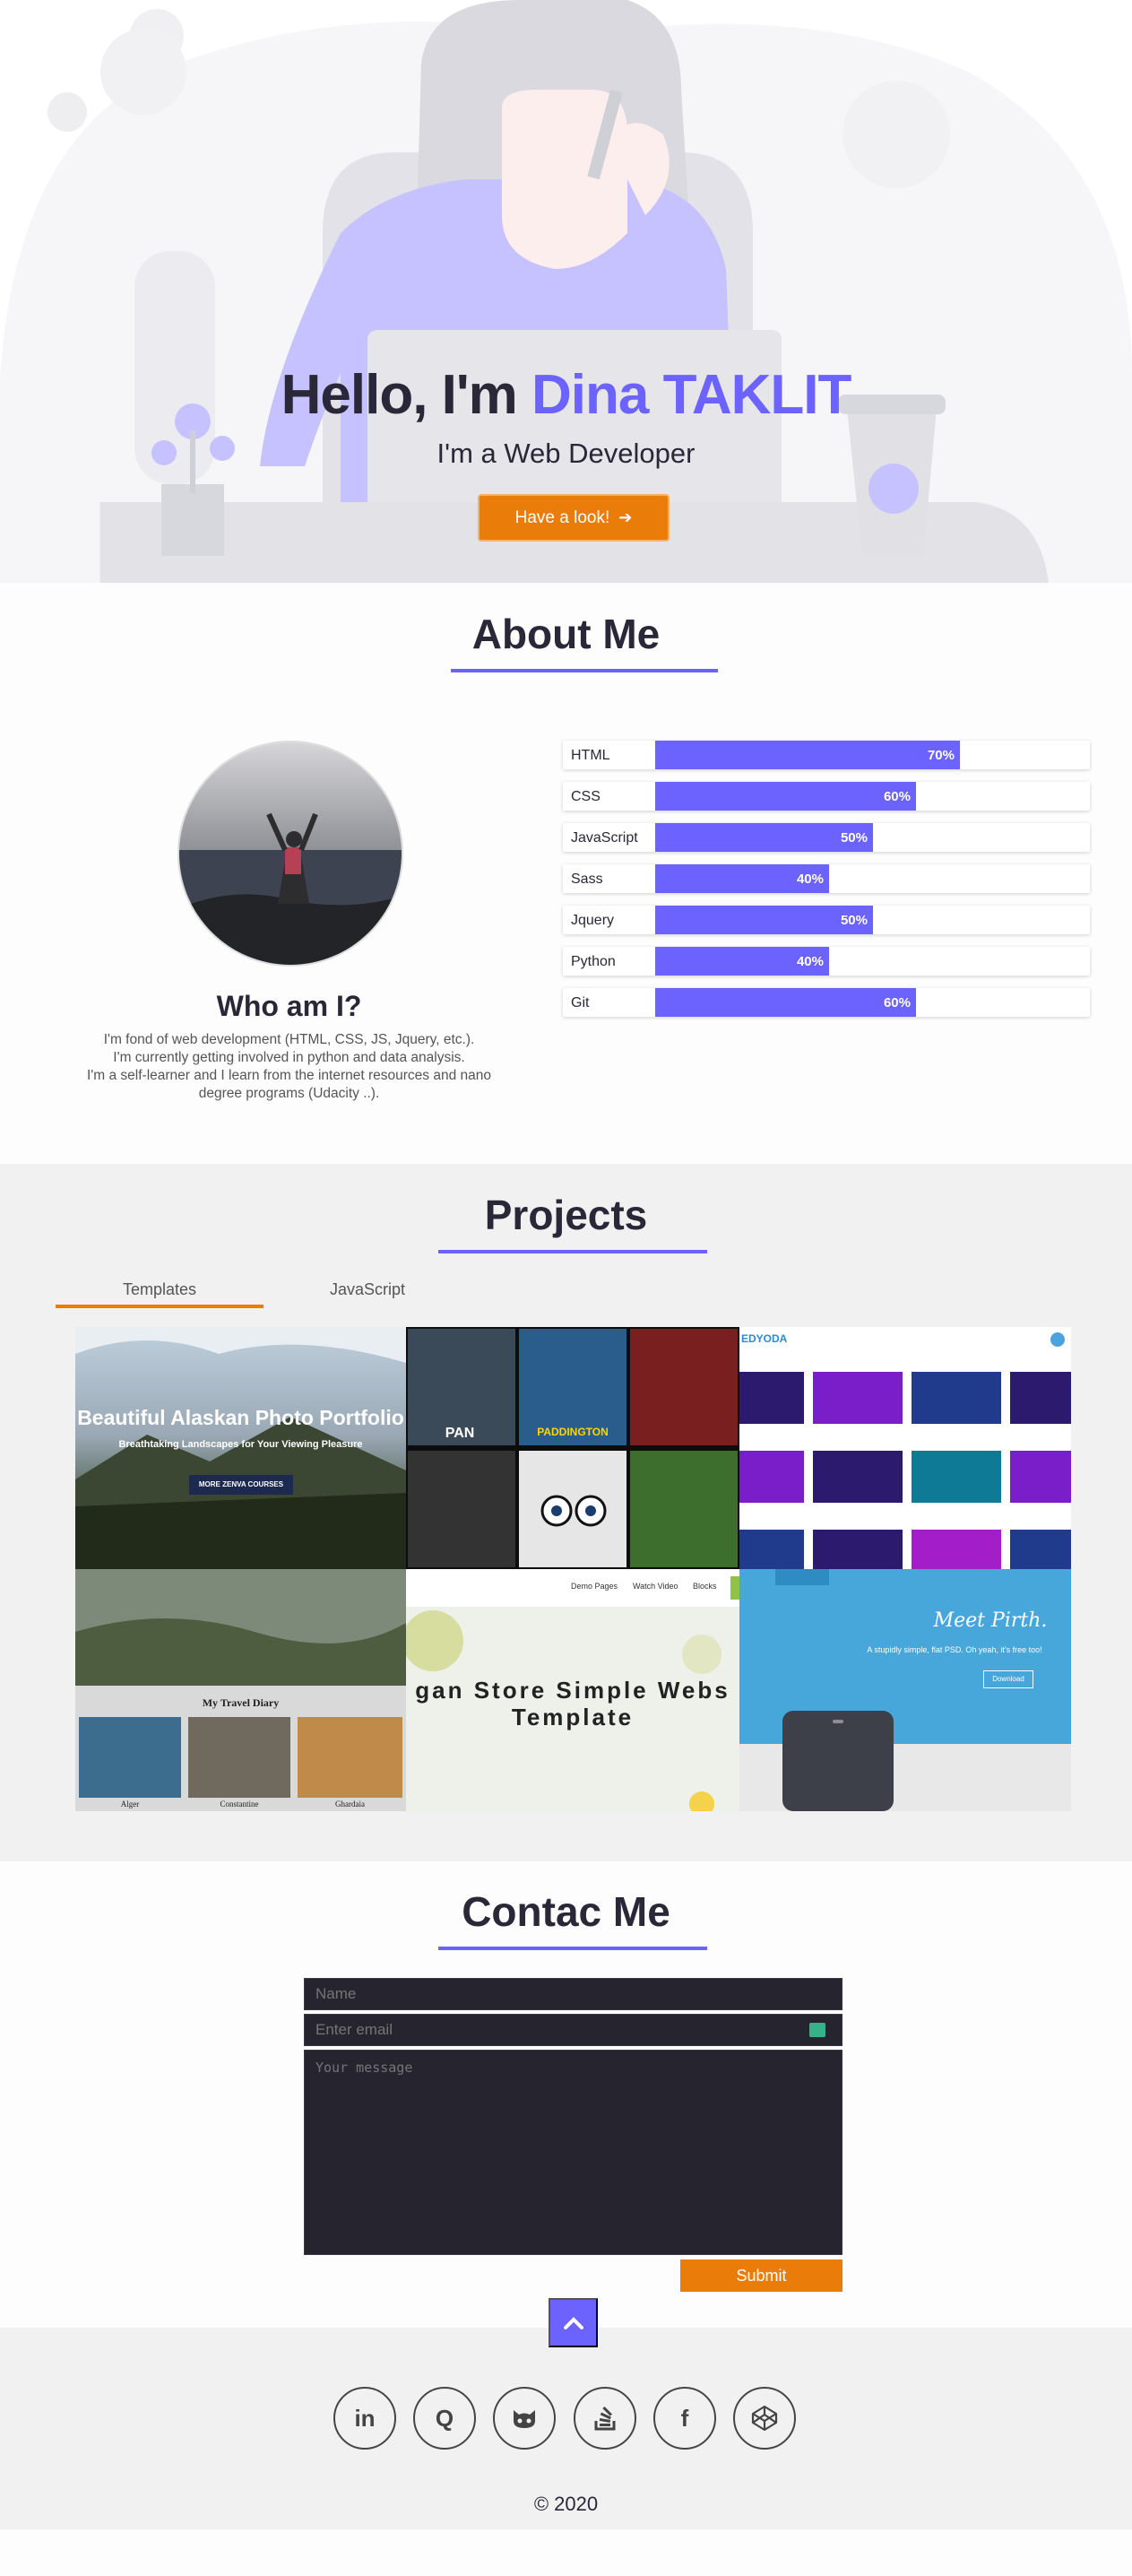 The image size is (1132, 2576). I want to click on tab-javascript: JavaScript, so click(367, 1289).